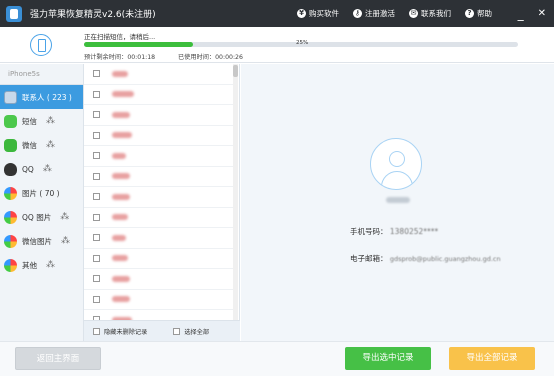 This screenshot has height=376, width=554. What do you see at coordinates (229, 57) in the screenshot?
I see `time-used-value: 00:00:26` at bounding box center [229, 57].